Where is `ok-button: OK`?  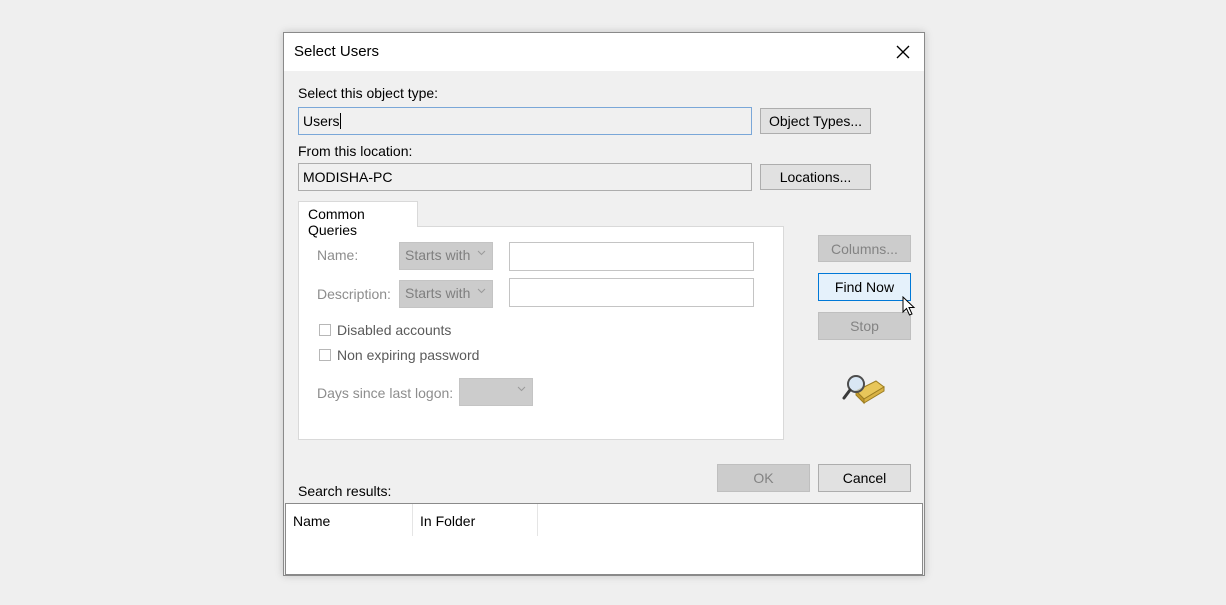 ok-button: OK is located at coordinates (763, 478).